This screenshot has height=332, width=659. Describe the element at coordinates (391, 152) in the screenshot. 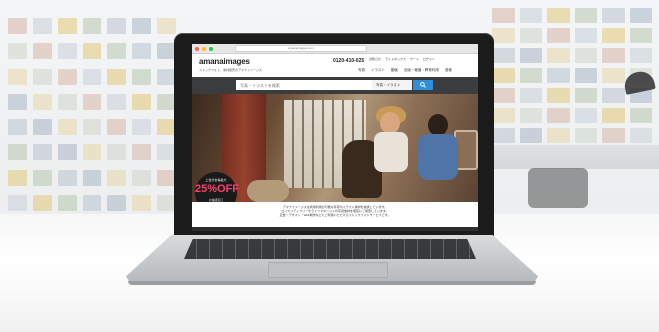

I see `girl-dress` at that location.